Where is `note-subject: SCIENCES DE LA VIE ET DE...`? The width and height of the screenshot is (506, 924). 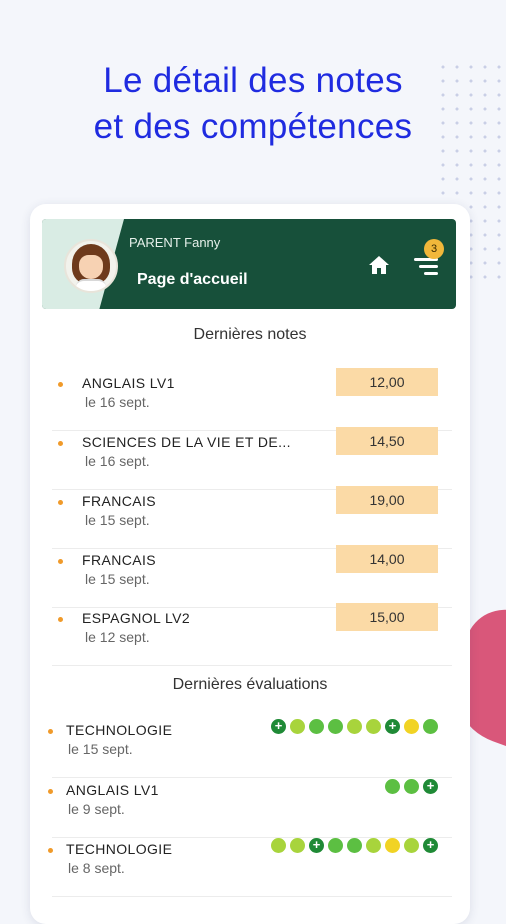
note-subject: SCIENCES DE LA VIE ET DE... is located at coordinates (186, 442).